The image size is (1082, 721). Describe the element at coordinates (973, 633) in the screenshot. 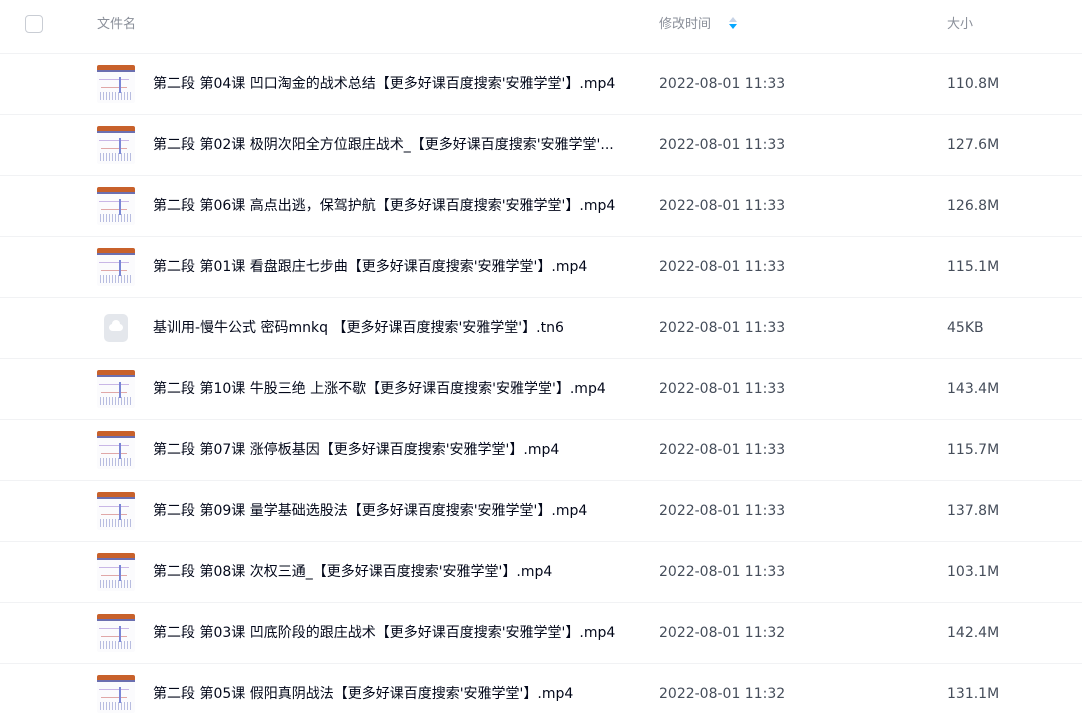

I see `file-size: 142.4M` at that location.